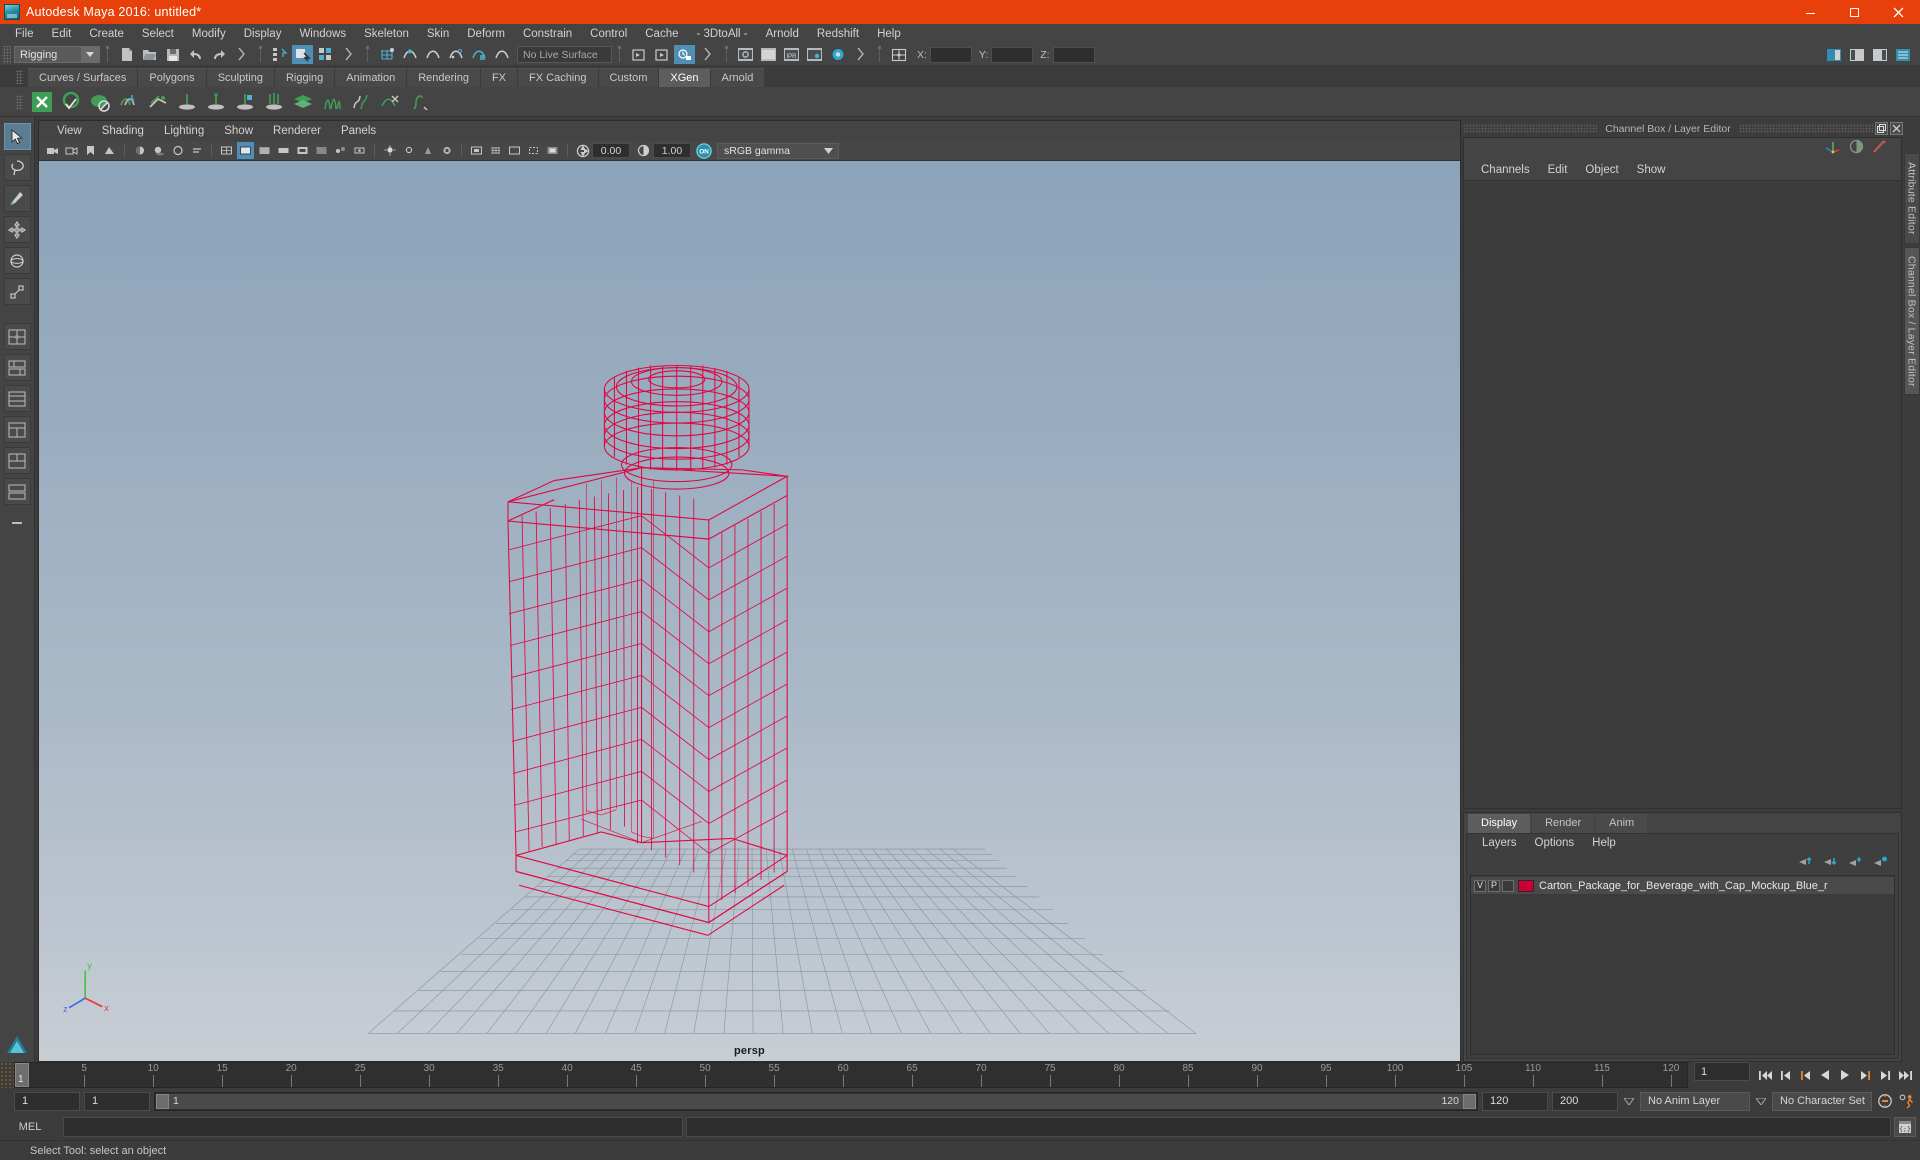 This screenshot has height=1160, width=1920. I want to click on current-time-indicator: 1, so click(22, 1075).